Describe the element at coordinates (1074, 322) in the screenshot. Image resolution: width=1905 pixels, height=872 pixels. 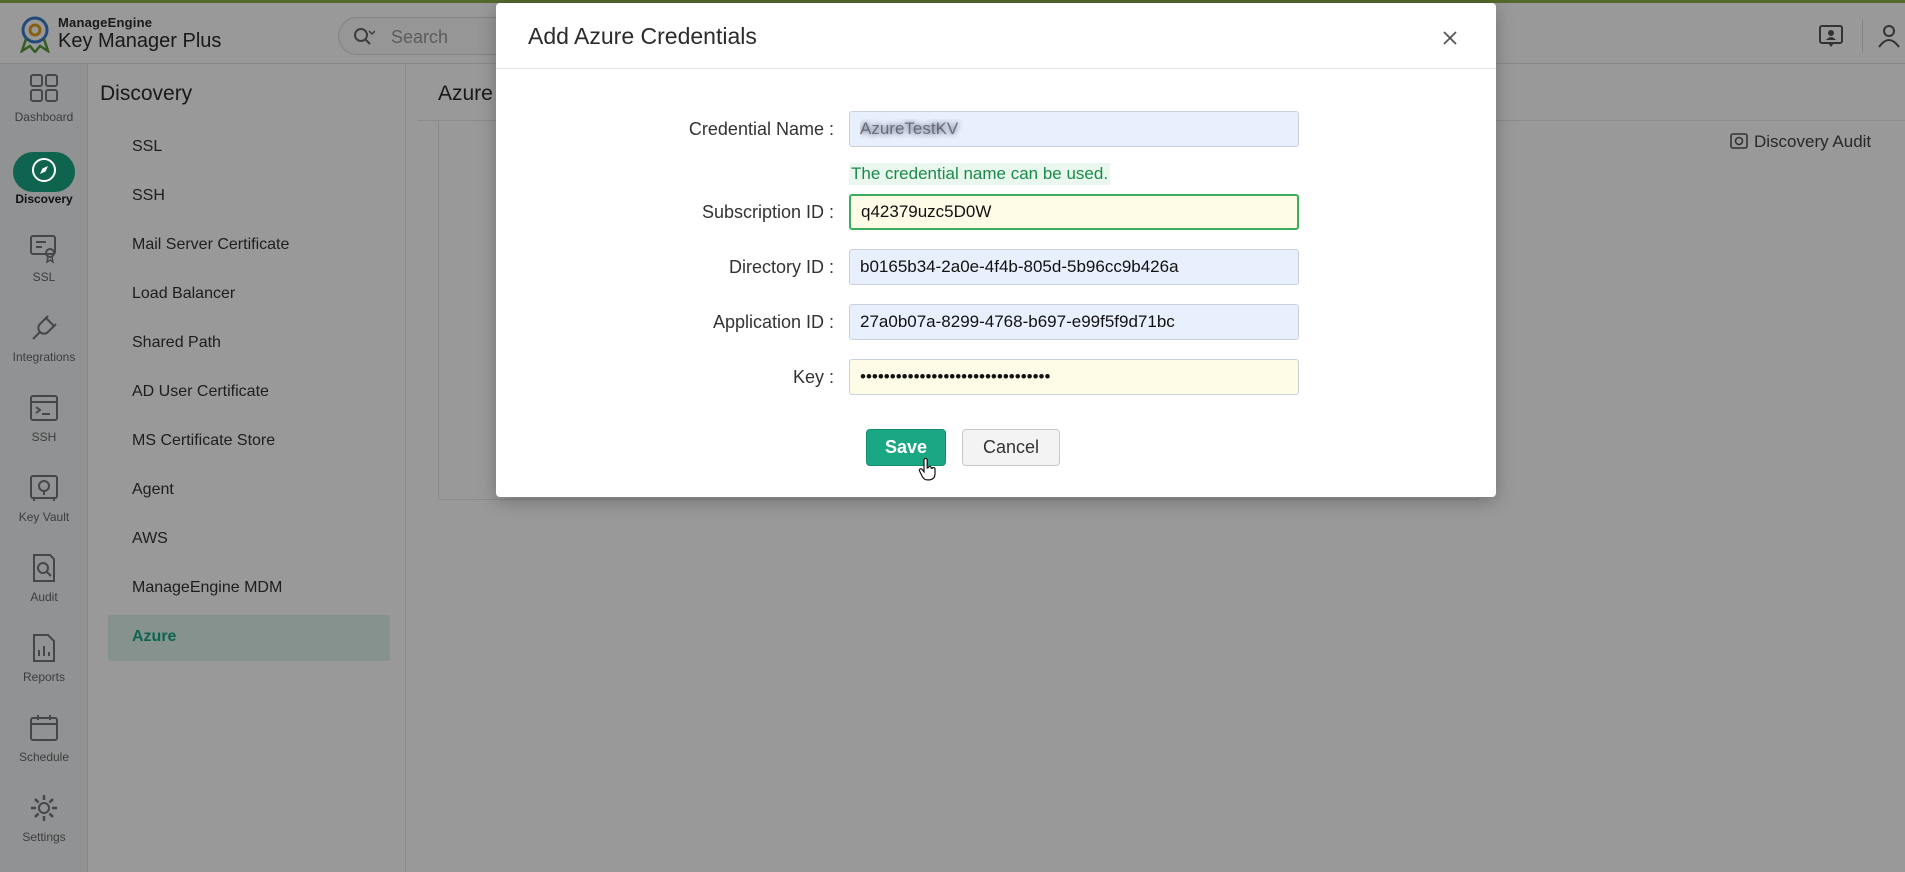
I see `application-id-input` at that location.